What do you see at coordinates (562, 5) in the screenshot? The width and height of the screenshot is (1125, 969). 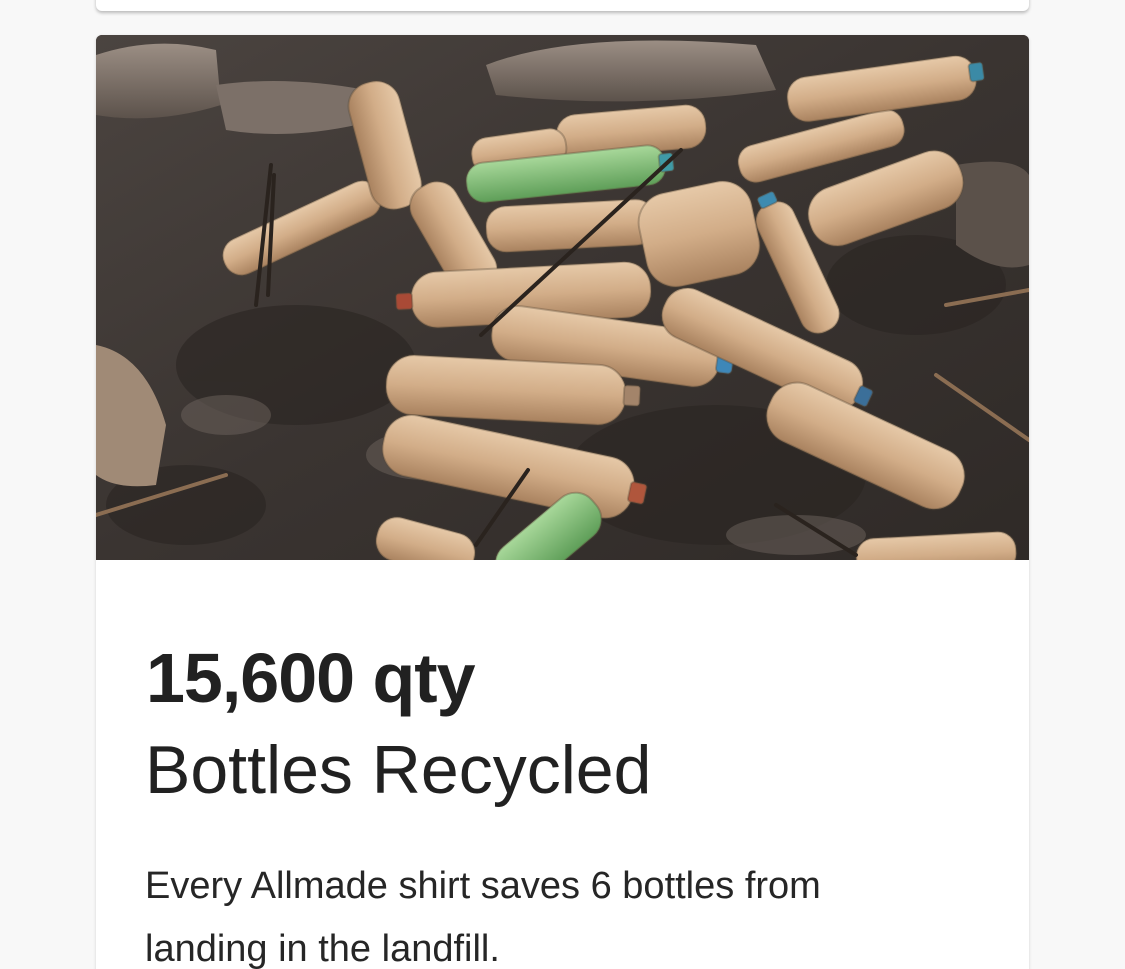 I see `previous-card-bottom-edge` at bounding box center [562, 5].